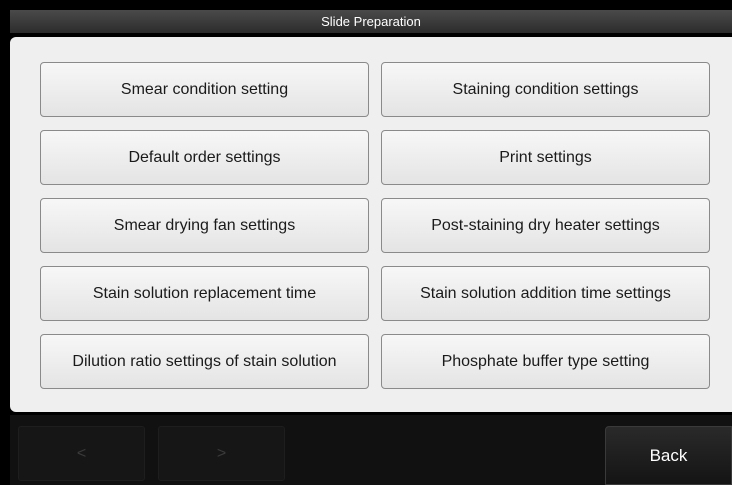  Describe the element at coordinates (204, 89) in the screenshot. I see `smear-condition-setting-button: Smear condition setting` at that location.